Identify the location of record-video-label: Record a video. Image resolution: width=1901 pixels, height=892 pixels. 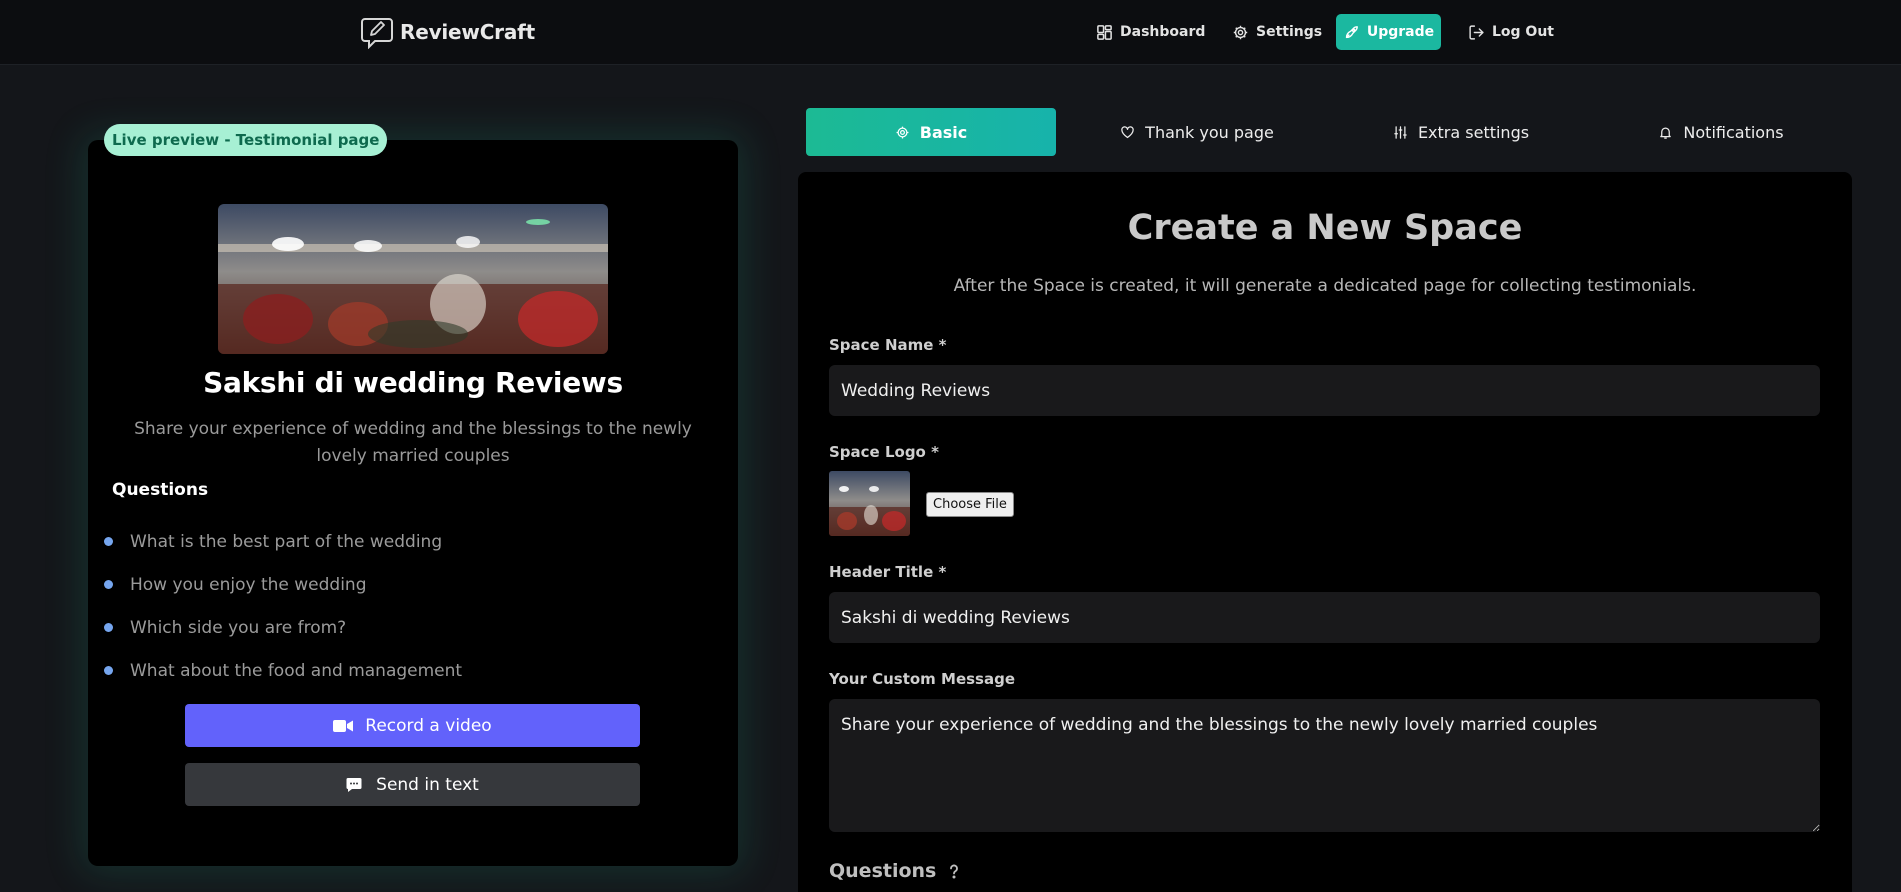
(428, 725).